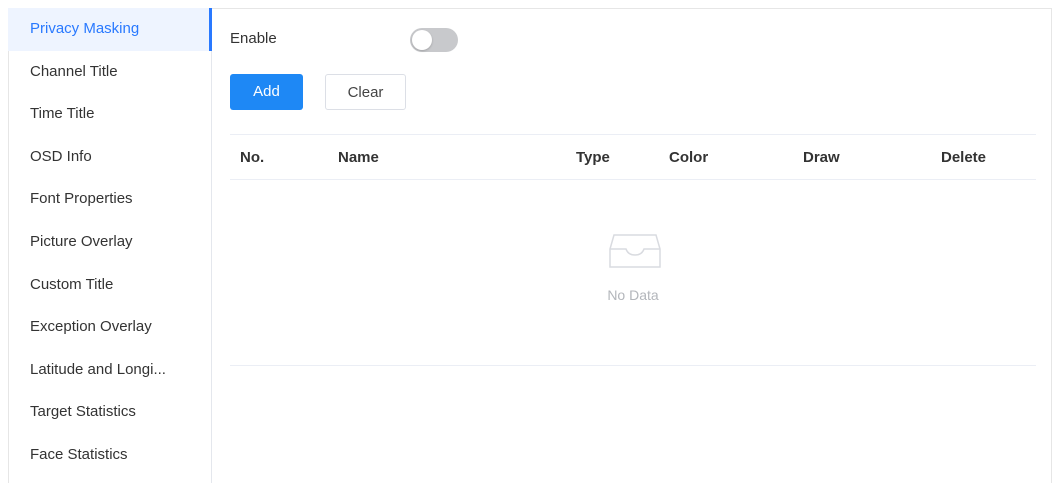 The height and width of the screenshot is (483, 1060). Describe the element at coordinates (633, 157) in the screenshot. I see `table-header: No. Name Type Color Draw Delete` at that location.